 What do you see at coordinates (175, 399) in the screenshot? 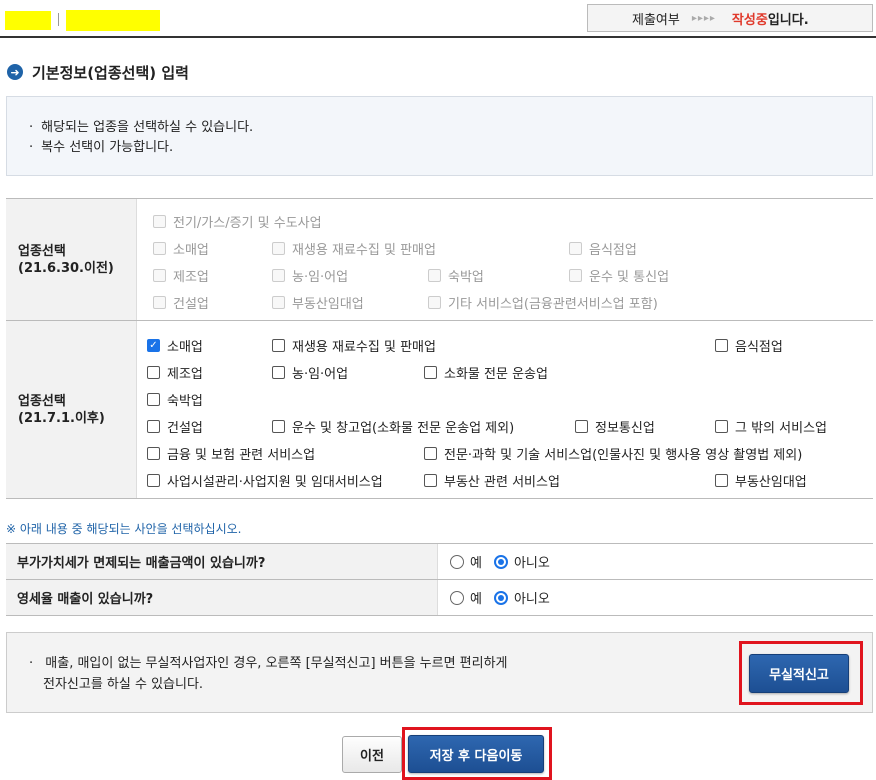
I see `new-industry-option: 숙박업` at bounding box center [175, 399].